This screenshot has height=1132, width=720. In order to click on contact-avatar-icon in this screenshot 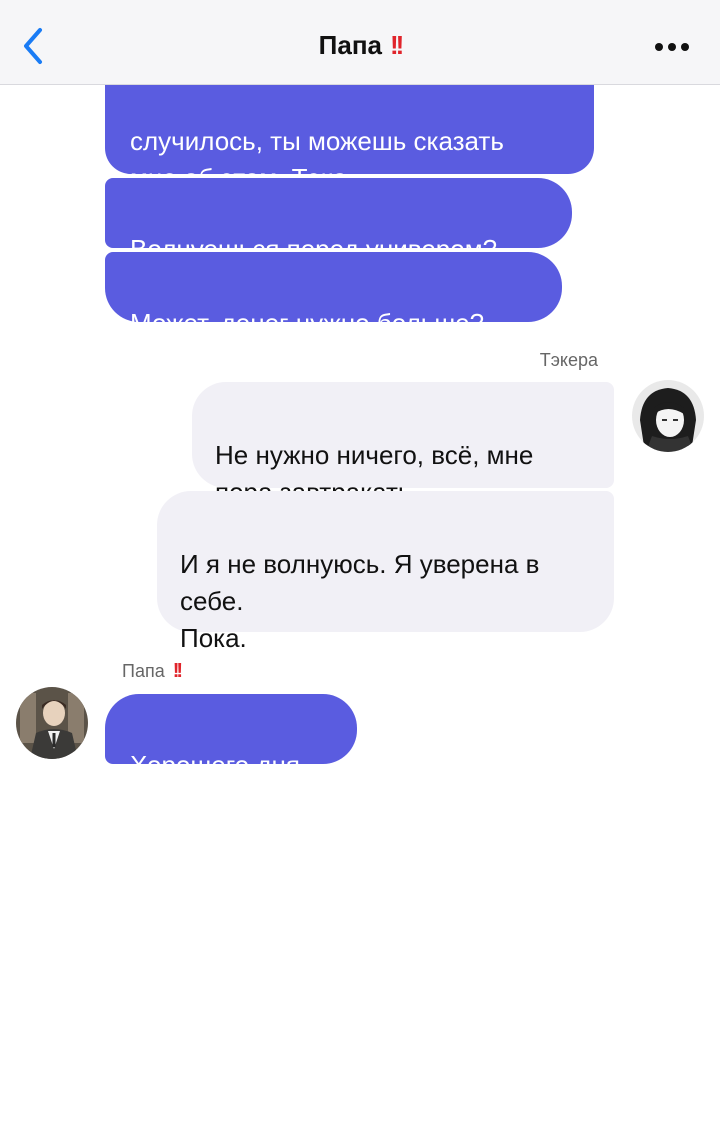, I will do `click(52, 723)`.